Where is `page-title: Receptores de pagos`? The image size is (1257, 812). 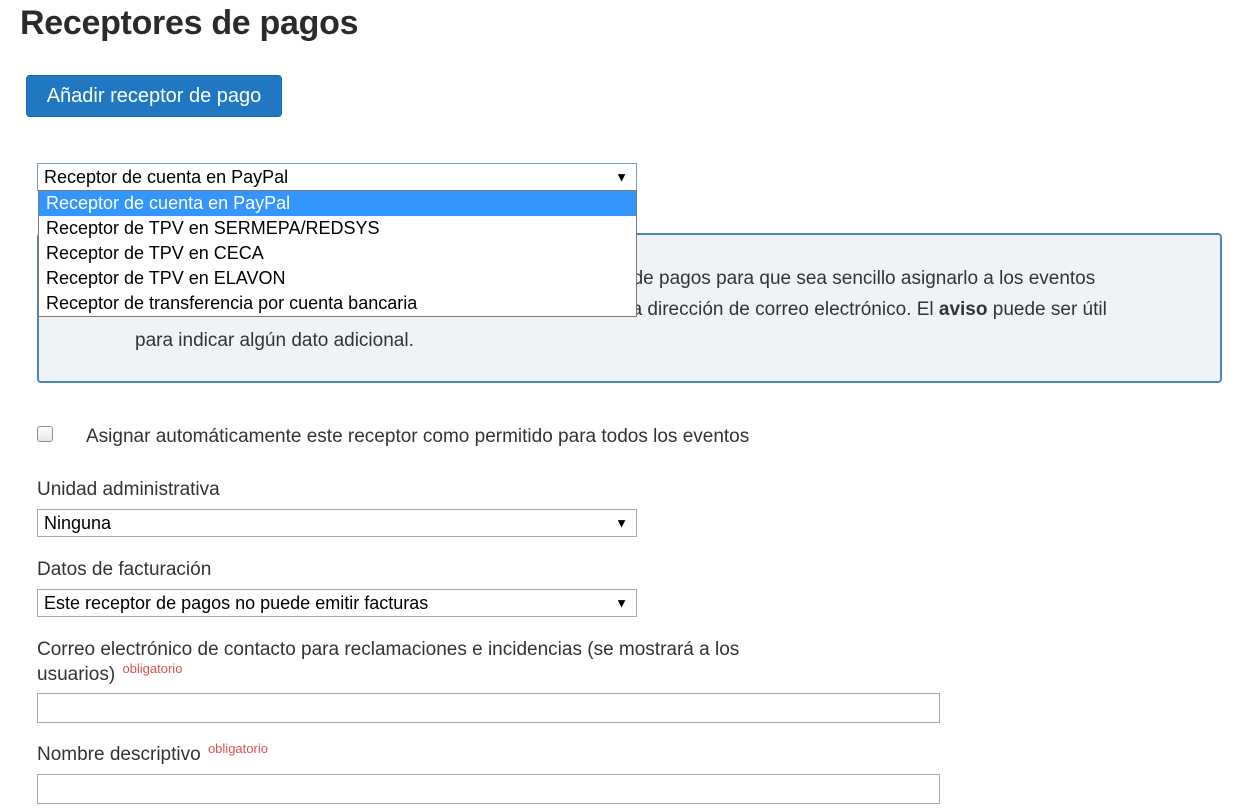
page-title: Receptores de pagos is located at coordinates (189, 23).